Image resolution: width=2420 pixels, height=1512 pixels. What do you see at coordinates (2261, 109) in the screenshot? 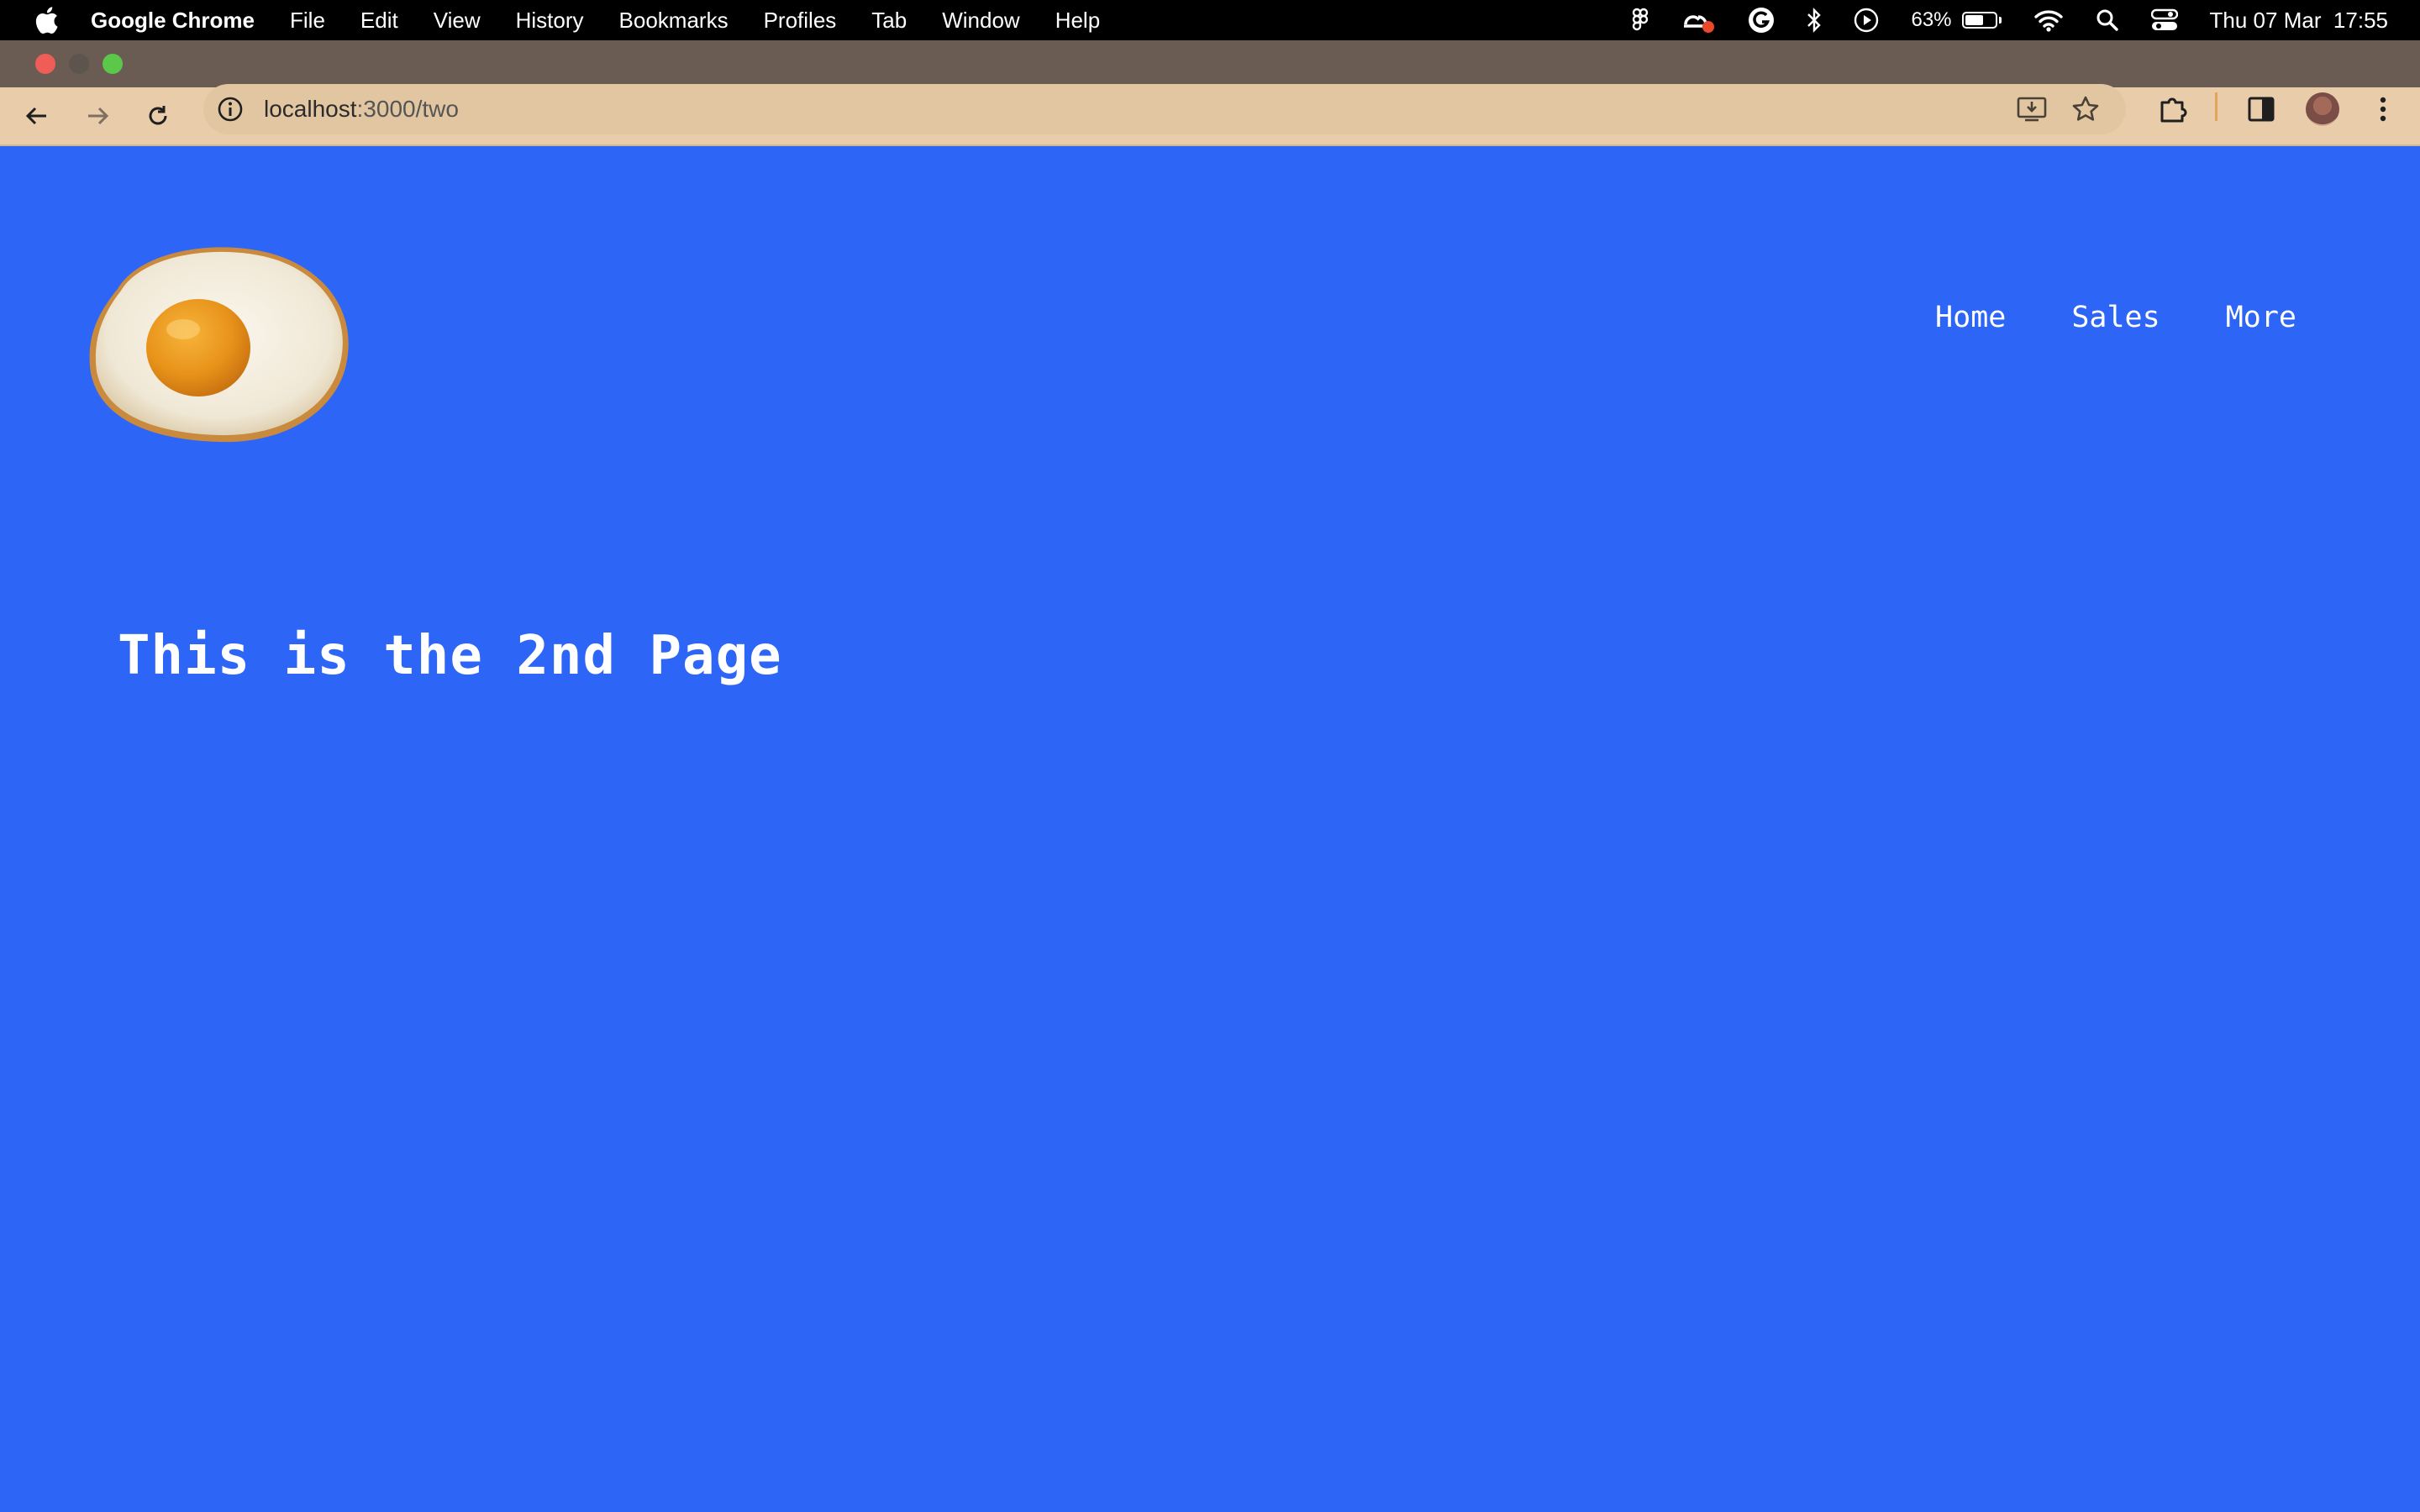
I see `side-panel-icon` at bounding box center [2261, 109].